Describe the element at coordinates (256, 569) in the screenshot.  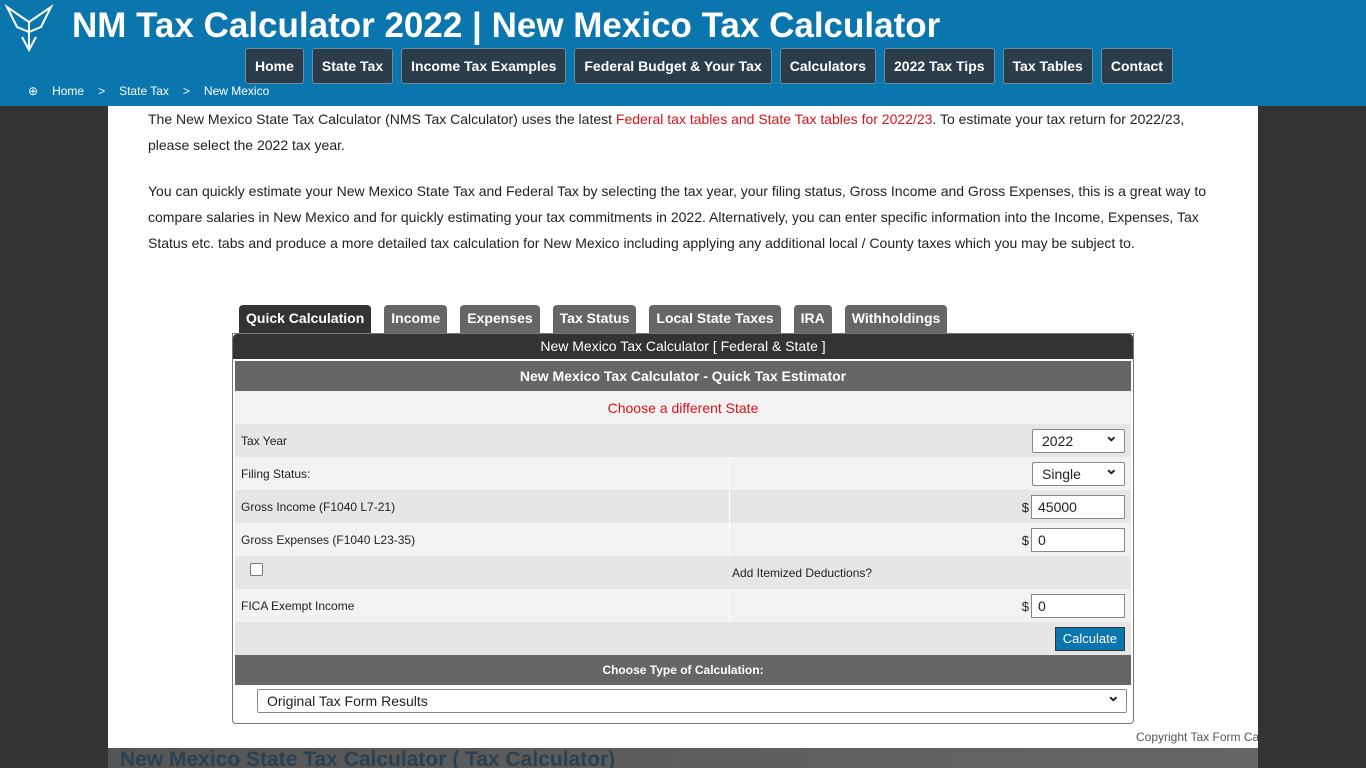
I see `itemized-deductions-checkbox` at that location.